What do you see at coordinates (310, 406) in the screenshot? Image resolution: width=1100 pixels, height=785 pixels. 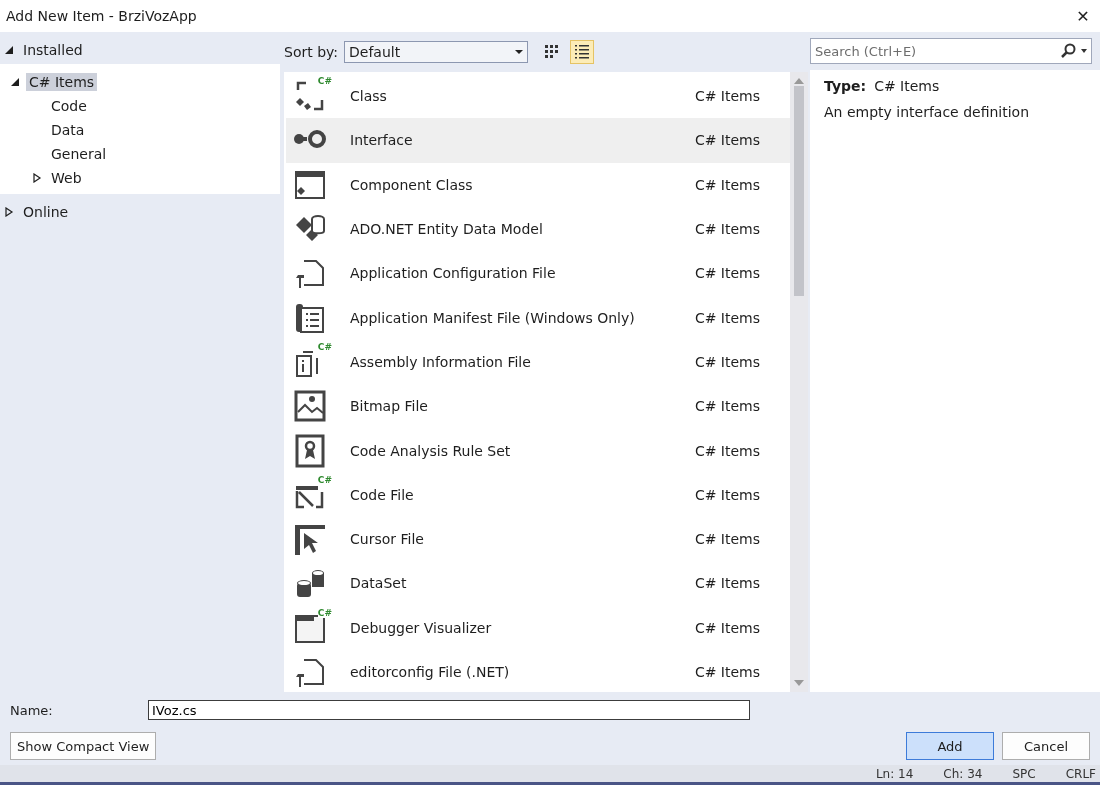 I see `image-icon` at bounding box center [310, 406].